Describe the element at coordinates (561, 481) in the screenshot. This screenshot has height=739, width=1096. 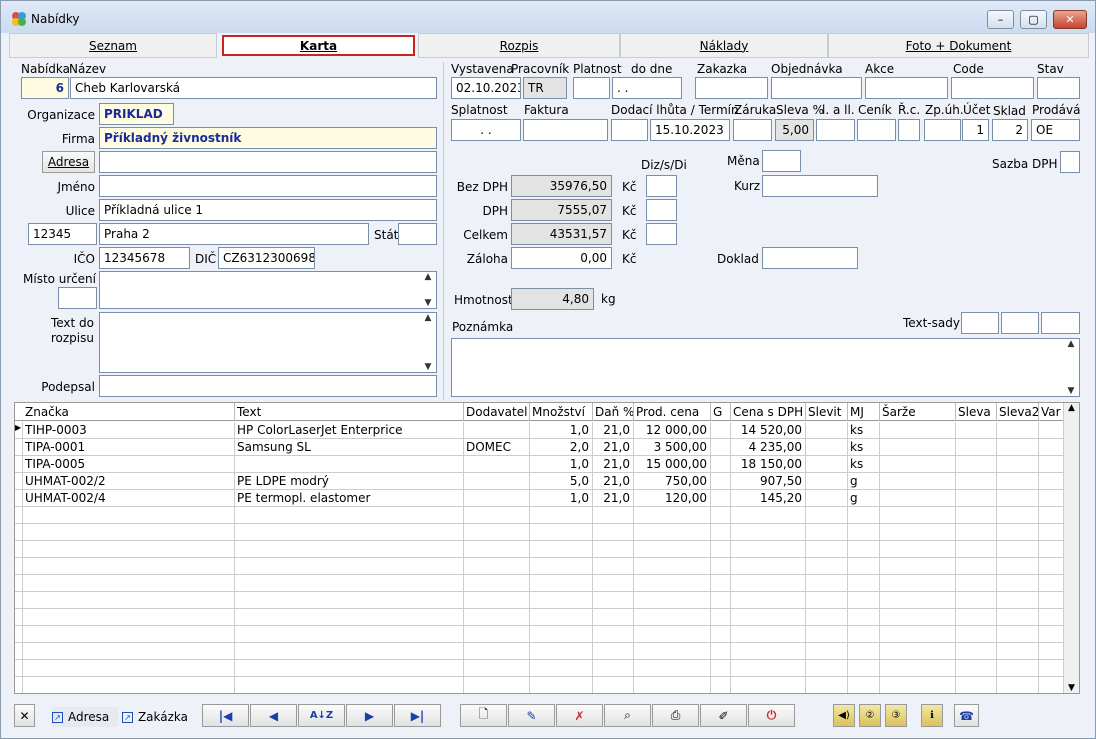
I see `table-cell: 5,0` at that location.